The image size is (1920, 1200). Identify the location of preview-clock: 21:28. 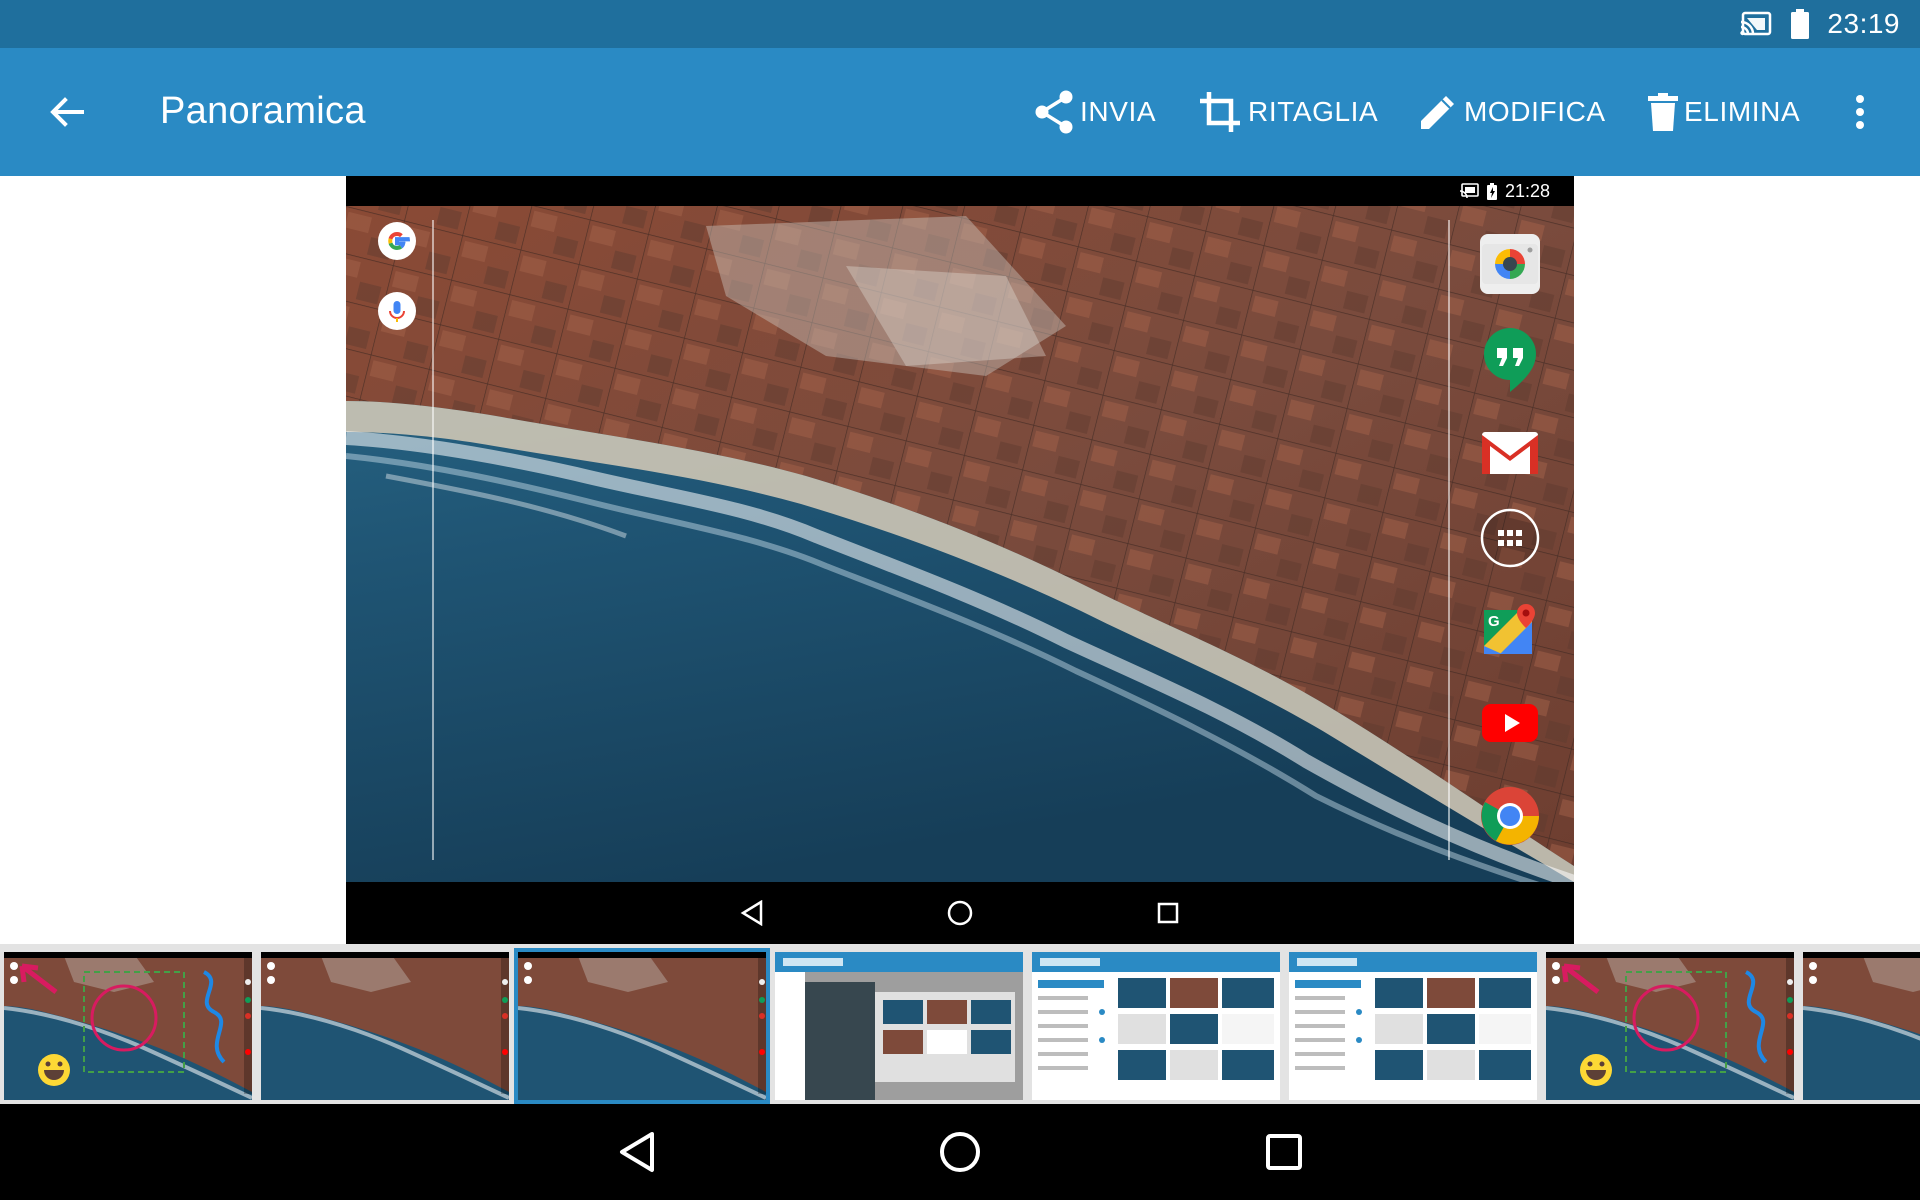
(1527, 190).